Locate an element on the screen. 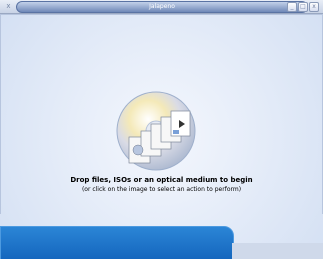  minimize-button: _ is located at coordinates (292, 7).